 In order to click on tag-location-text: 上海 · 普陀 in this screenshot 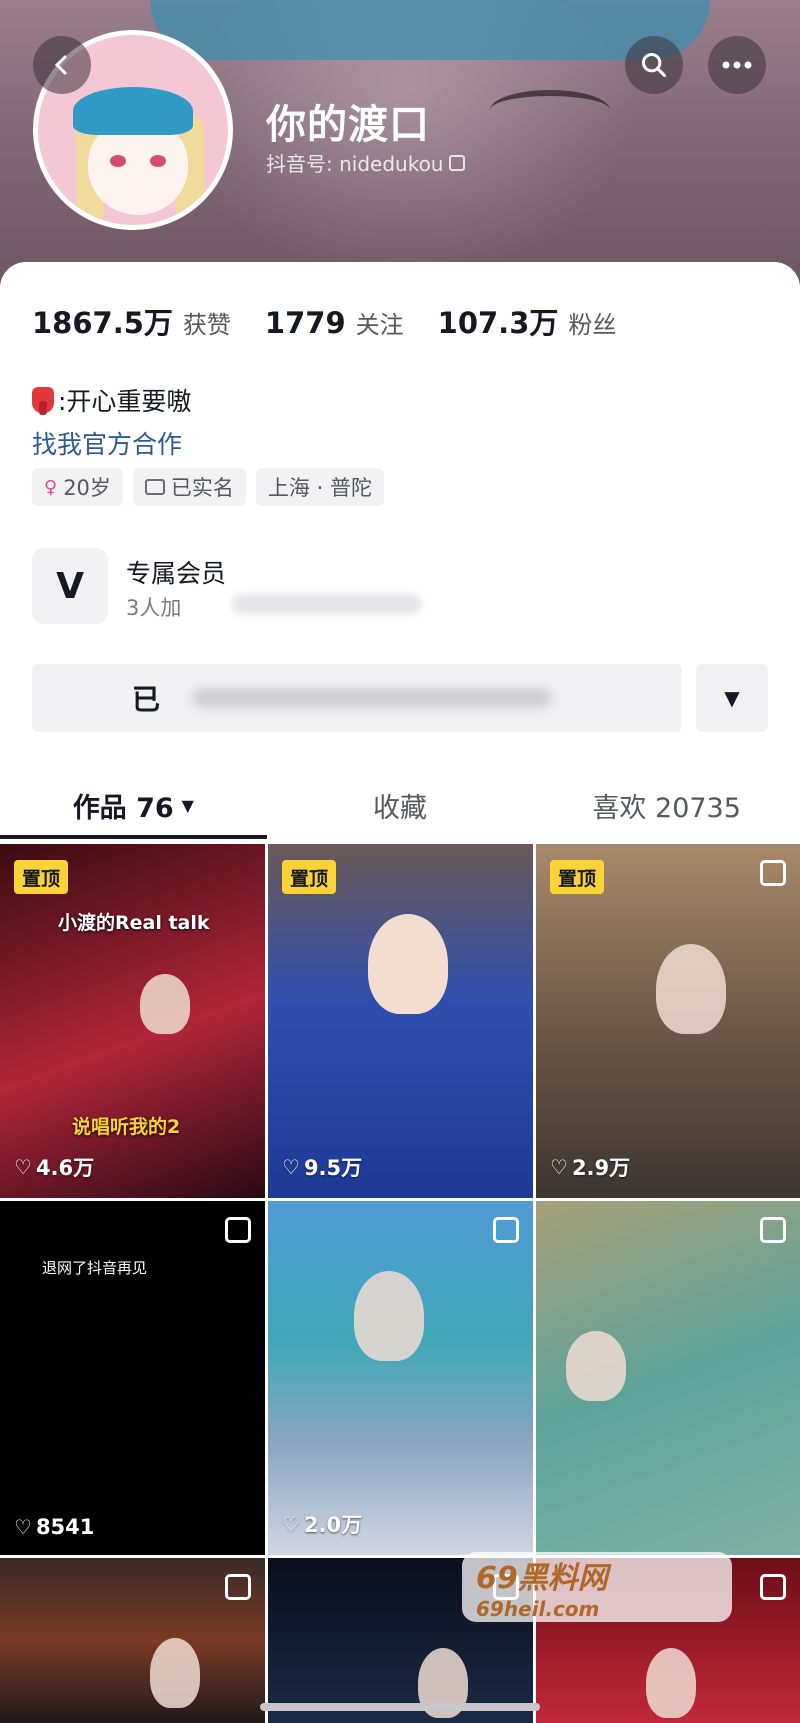, I will do `click(319, 488)`.